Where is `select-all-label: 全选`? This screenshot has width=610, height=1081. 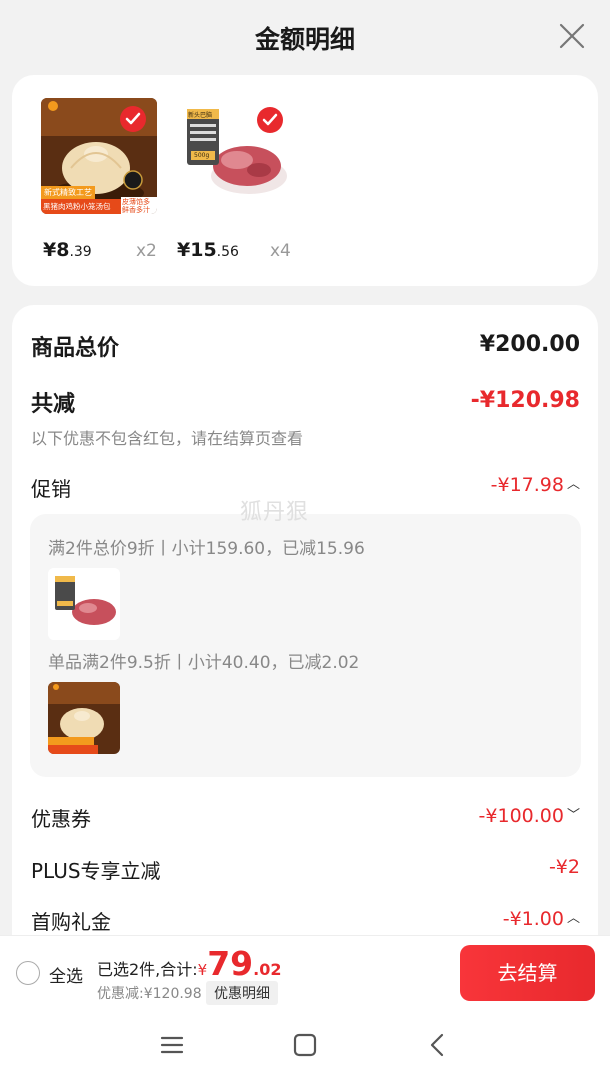
select-all-label: 全选 is located at coordinates (66, 974).